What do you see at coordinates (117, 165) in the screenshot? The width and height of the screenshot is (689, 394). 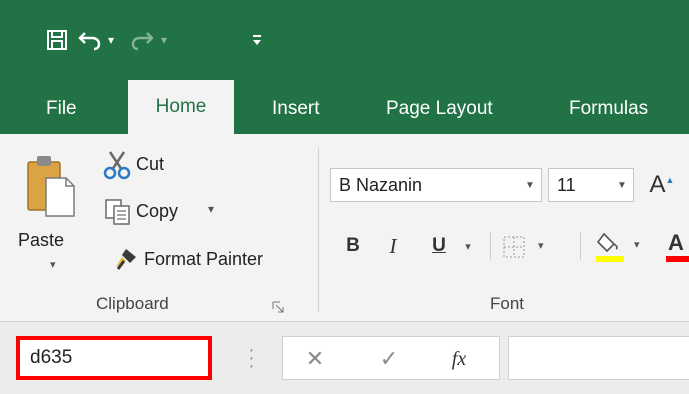 I see `scissors-icon` at bounding box center [117, 165].